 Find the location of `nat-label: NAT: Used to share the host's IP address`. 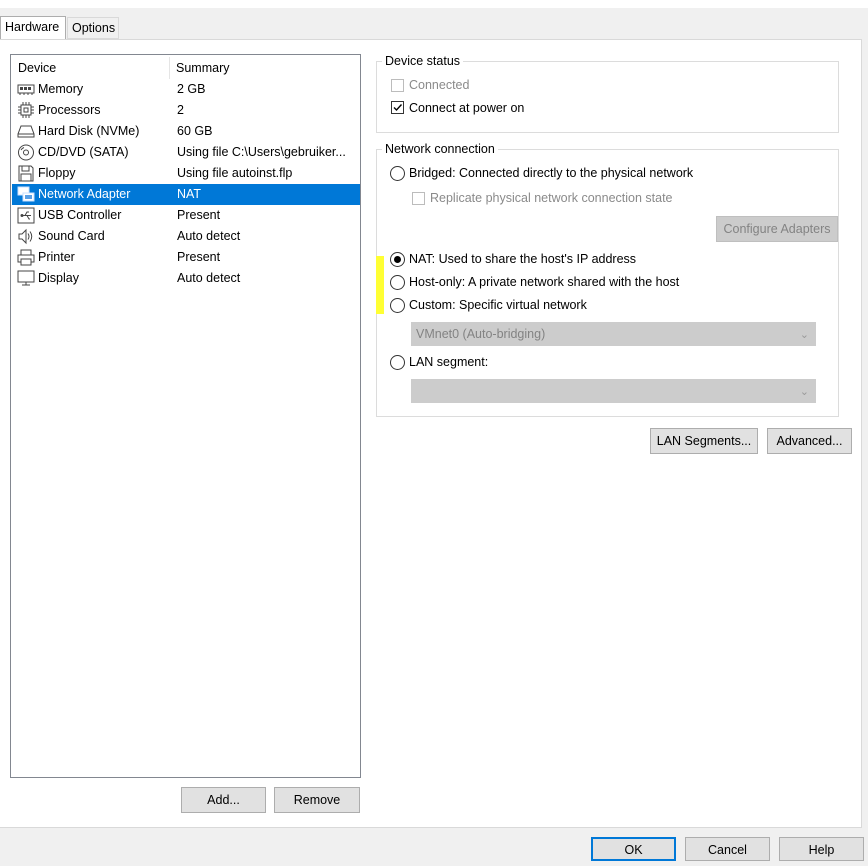

nat-label: NAT: Used to share the host's IP address is located at coordinates (523, 259).